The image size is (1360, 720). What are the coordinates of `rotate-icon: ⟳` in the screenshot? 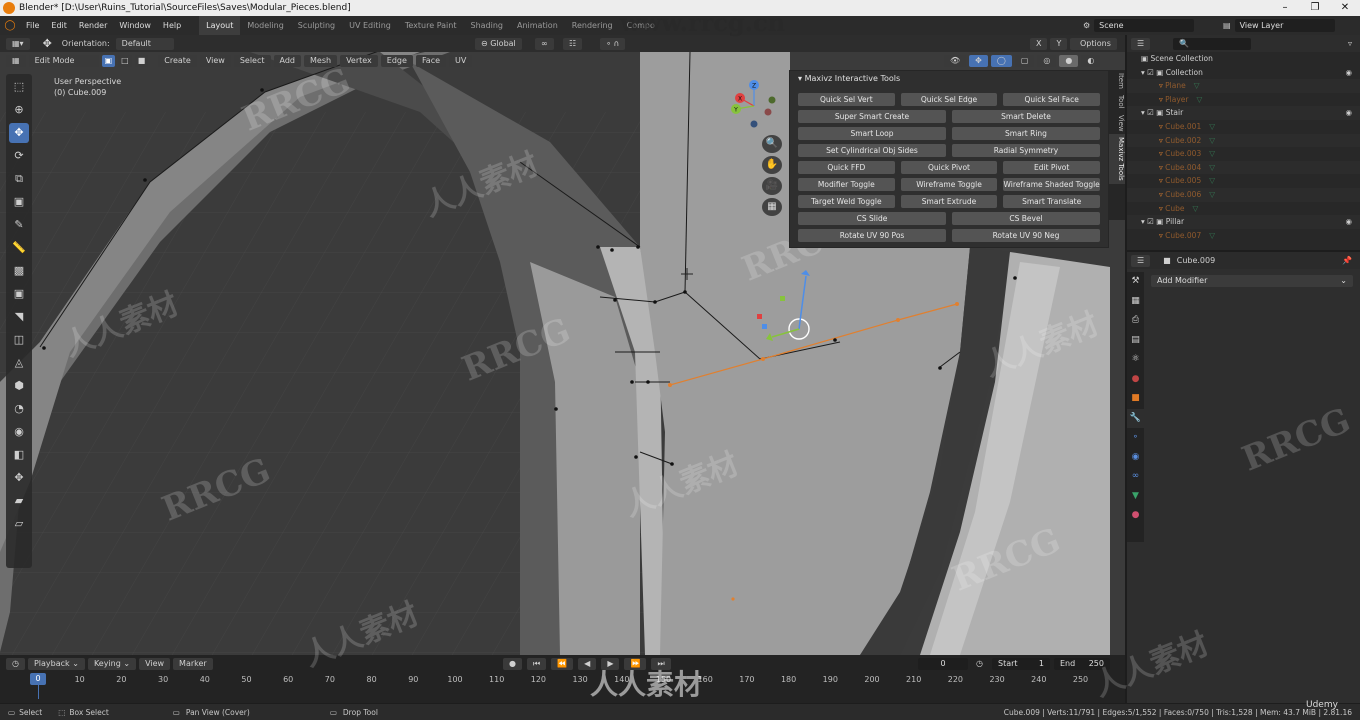 It's located at (19, 156).